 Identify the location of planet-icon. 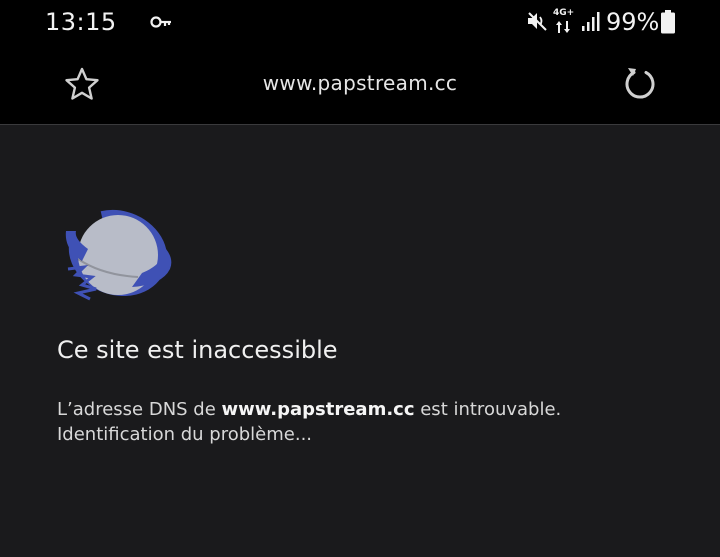
(118, 255).